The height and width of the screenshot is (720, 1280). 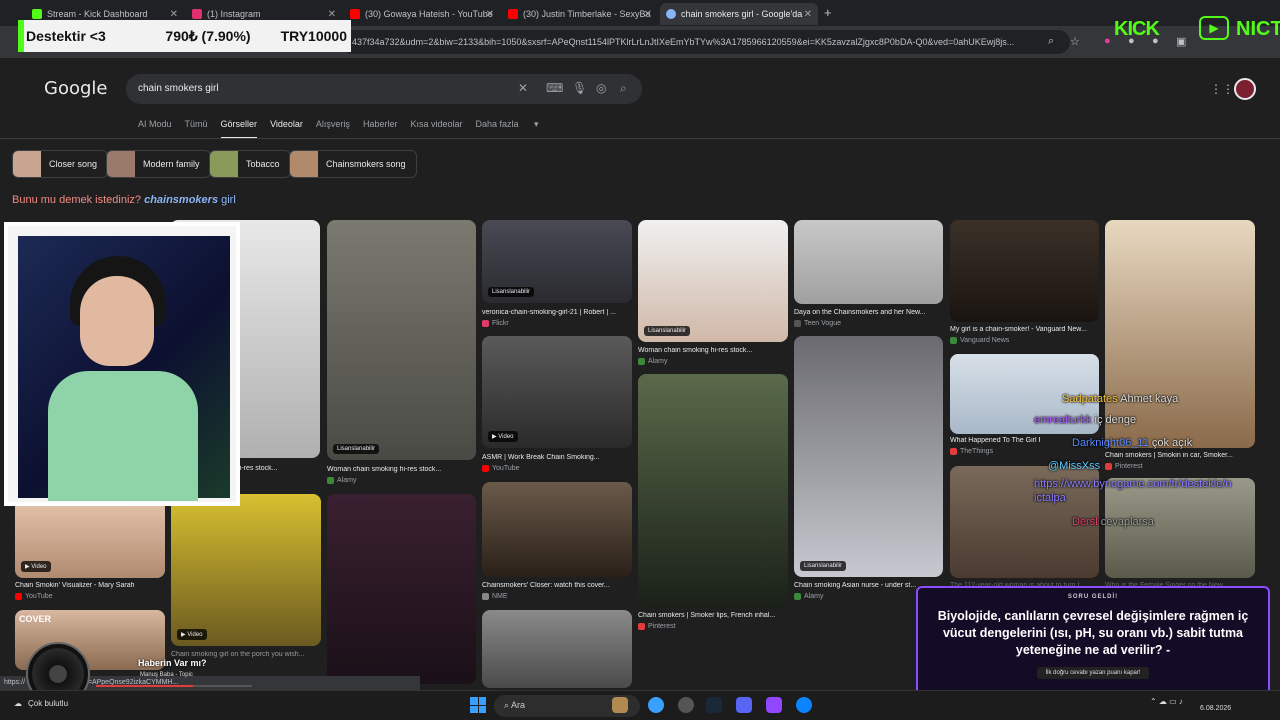 I want to click on tab-images: Görseller, so click(x=239, y=129).